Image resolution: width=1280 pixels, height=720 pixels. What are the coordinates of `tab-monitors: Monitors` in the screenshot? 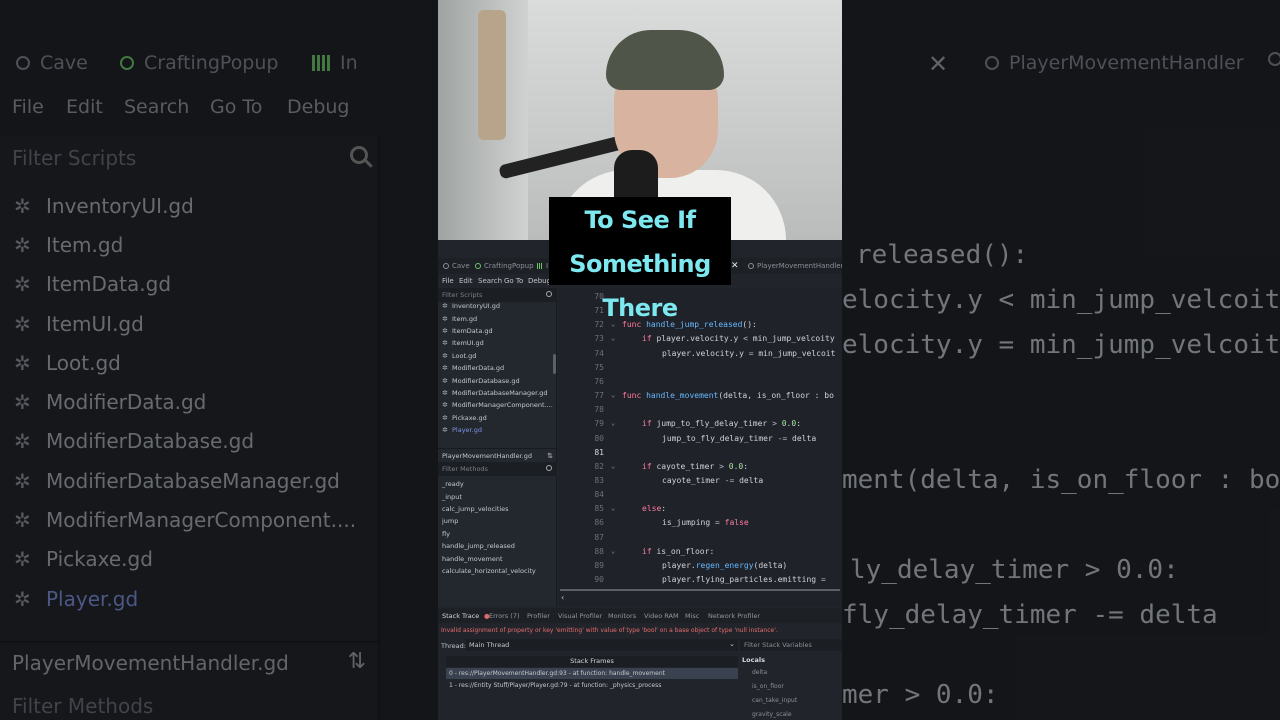 It's located at (622, 616).